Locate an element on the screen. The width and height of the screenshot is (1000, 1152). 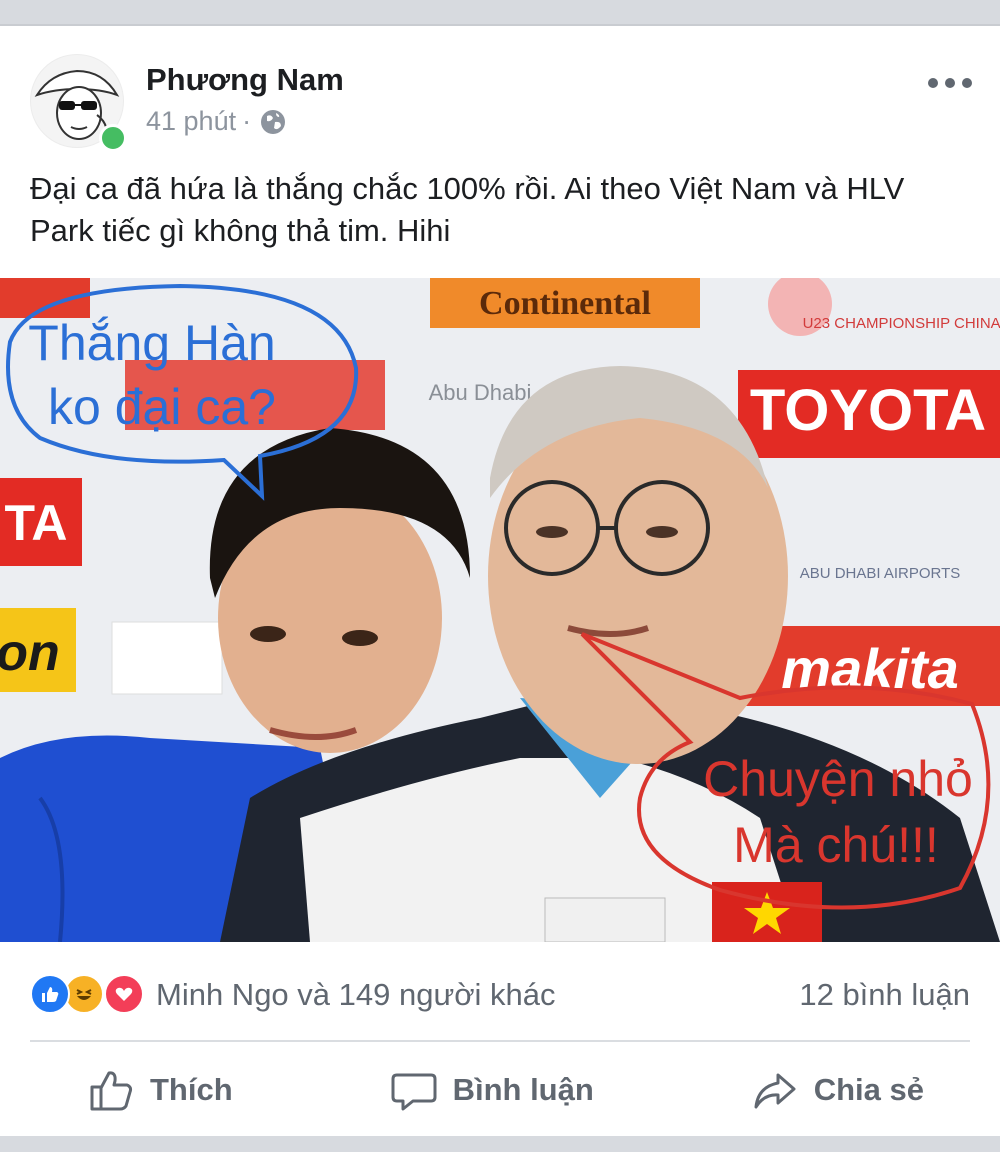
reaction-summary: Minh Ngo và 149 người khác is located at coordinates (356, 995).